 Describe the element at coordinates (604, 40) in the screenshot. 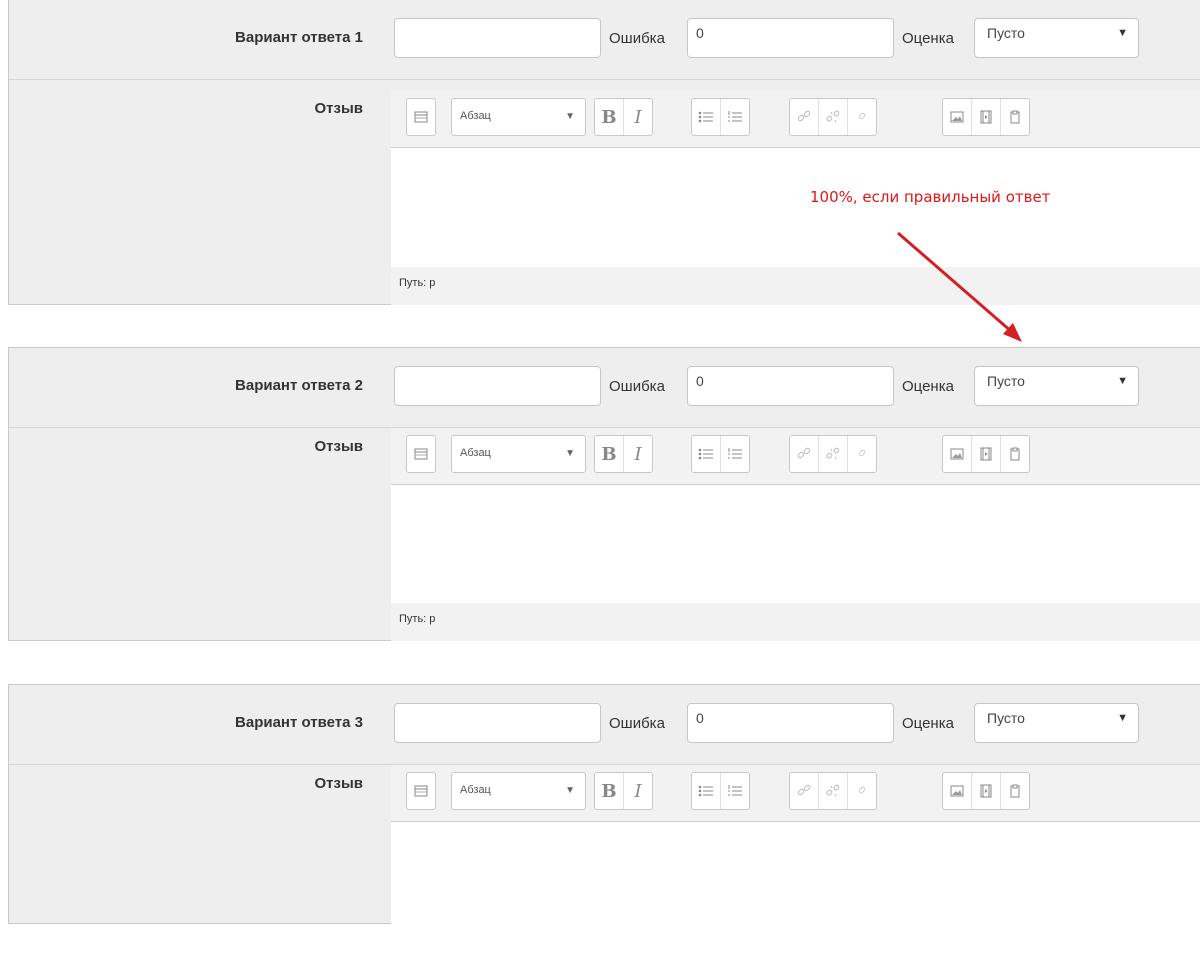

I see `answer-row: Вариант ответа 1 Ошибка 0 Оценка Пусто ▼` at that location.